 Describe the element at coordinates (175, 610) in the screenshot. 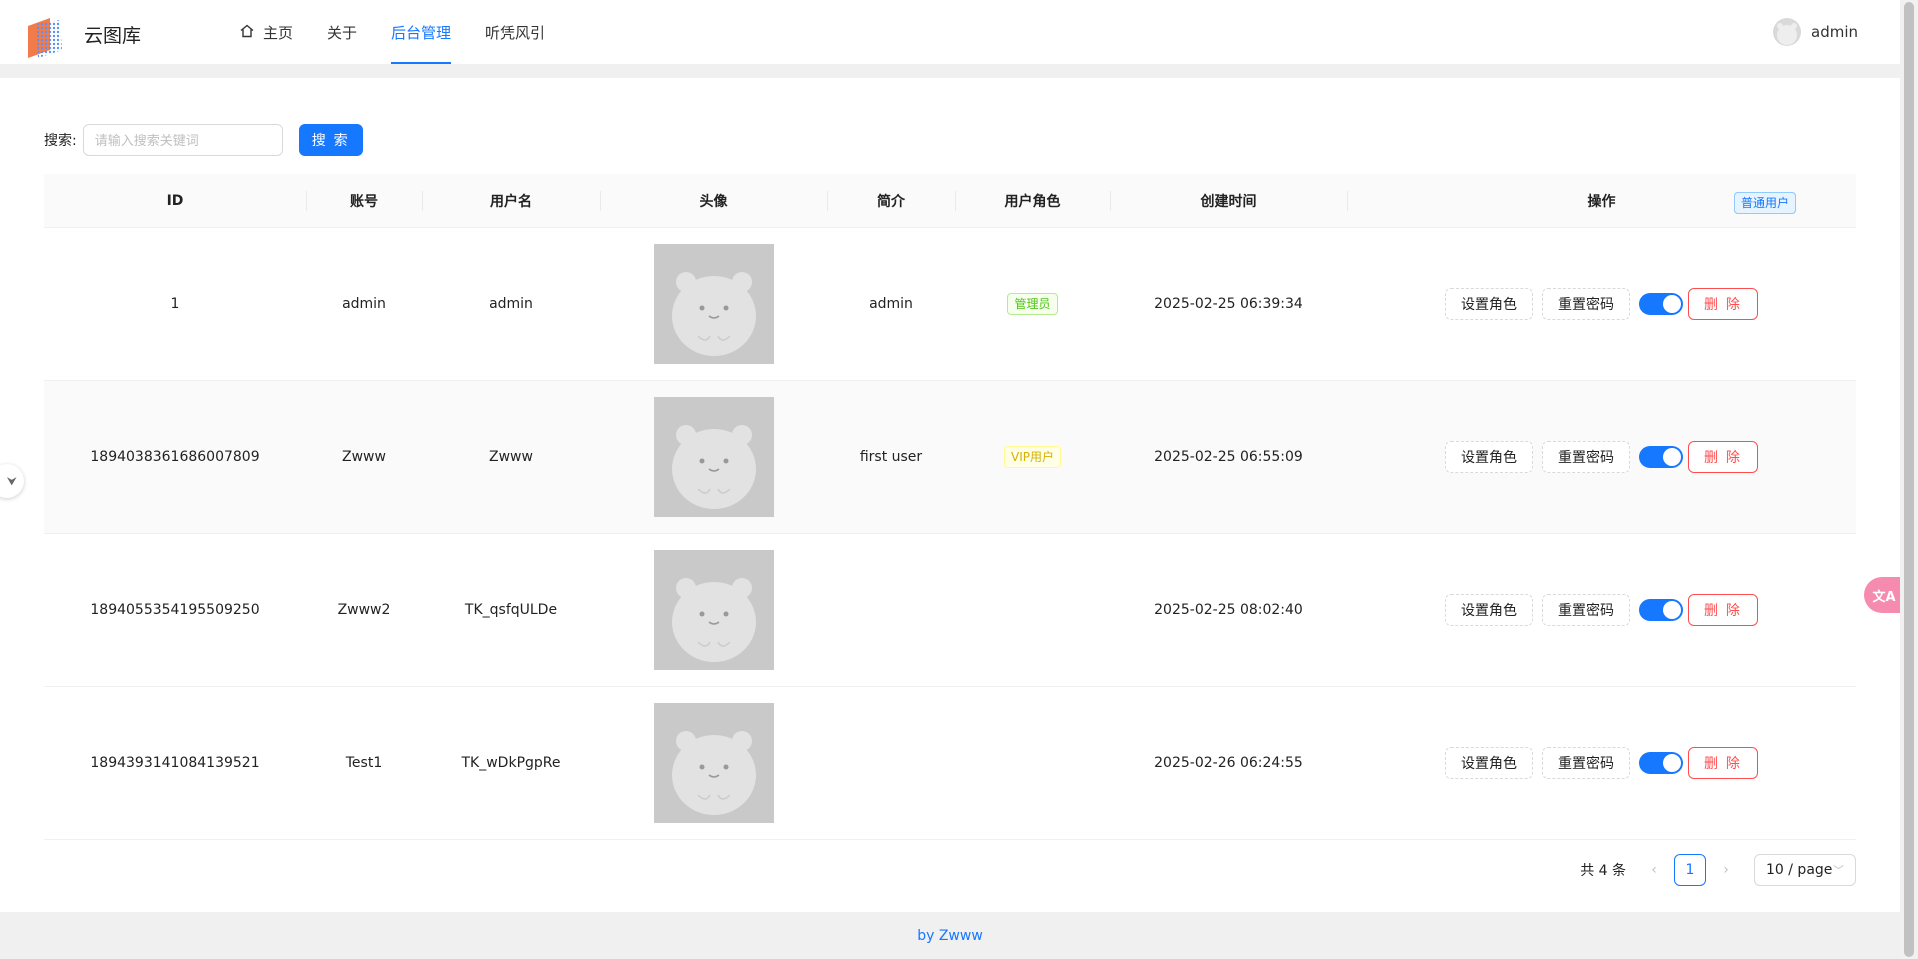

I see `cell-id: 1894055354195509250` at that location.